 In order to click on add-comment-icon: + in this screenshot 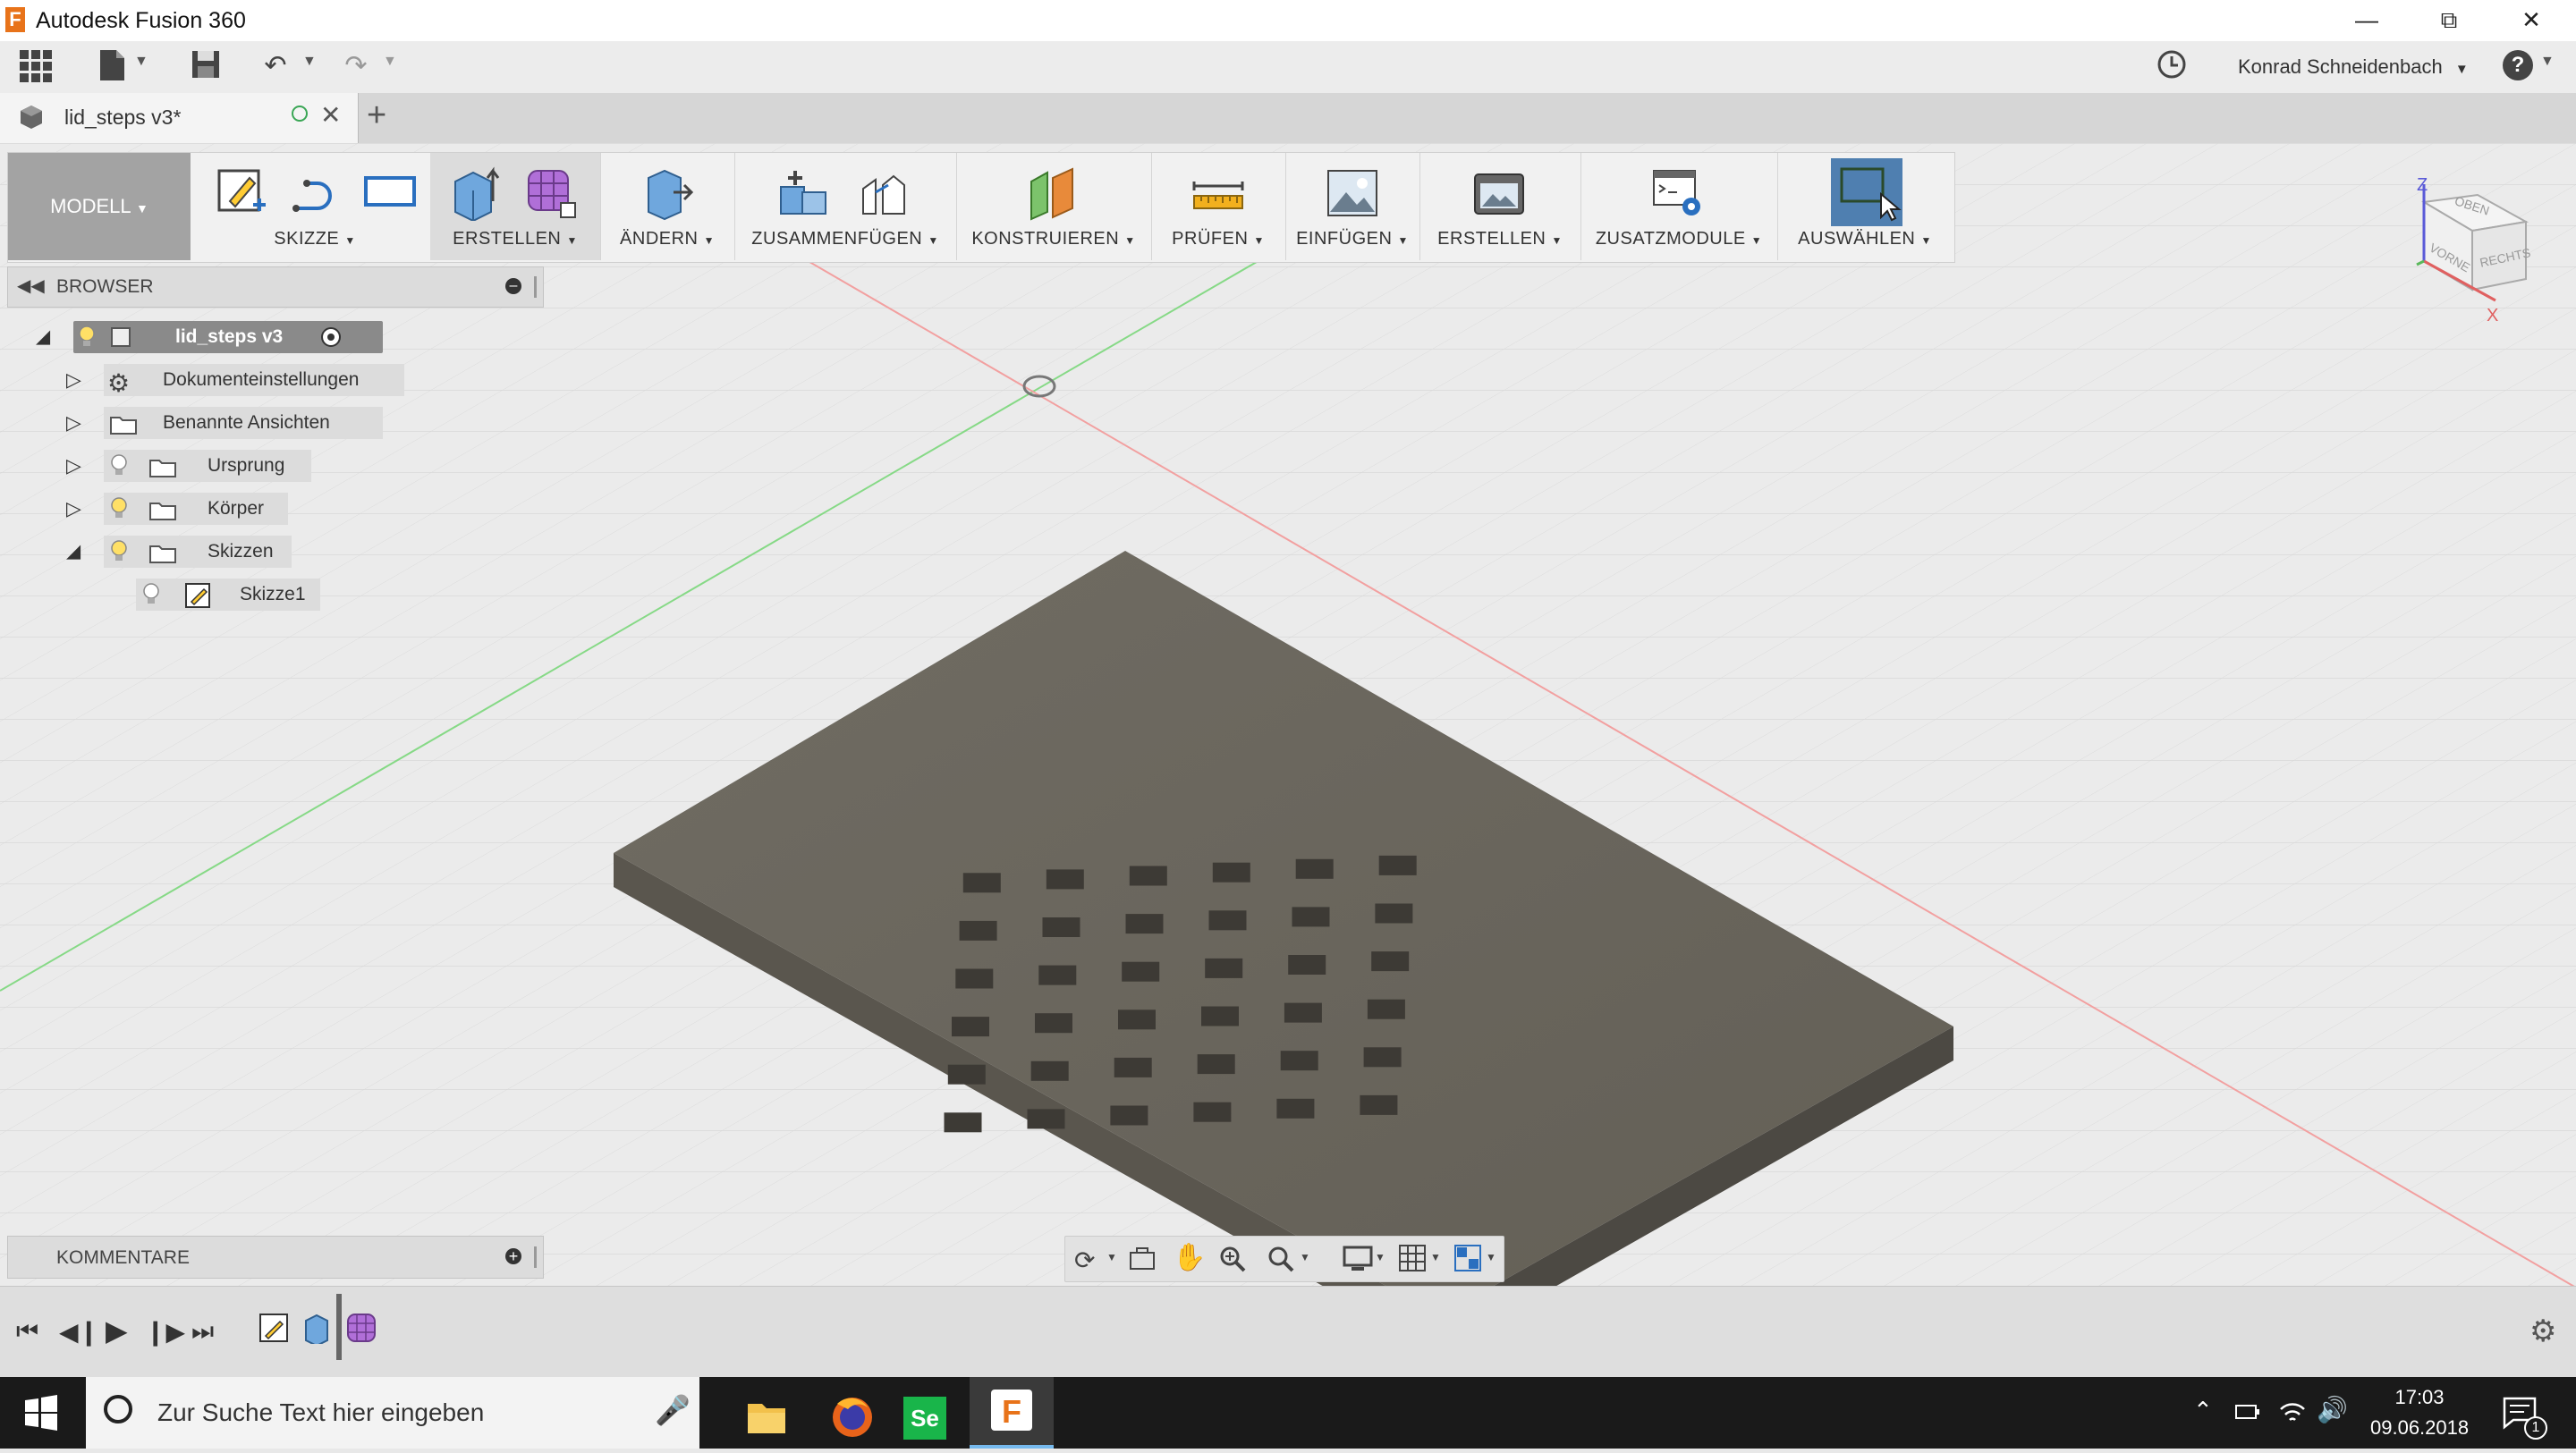, I will do `click(513, 1256)`.